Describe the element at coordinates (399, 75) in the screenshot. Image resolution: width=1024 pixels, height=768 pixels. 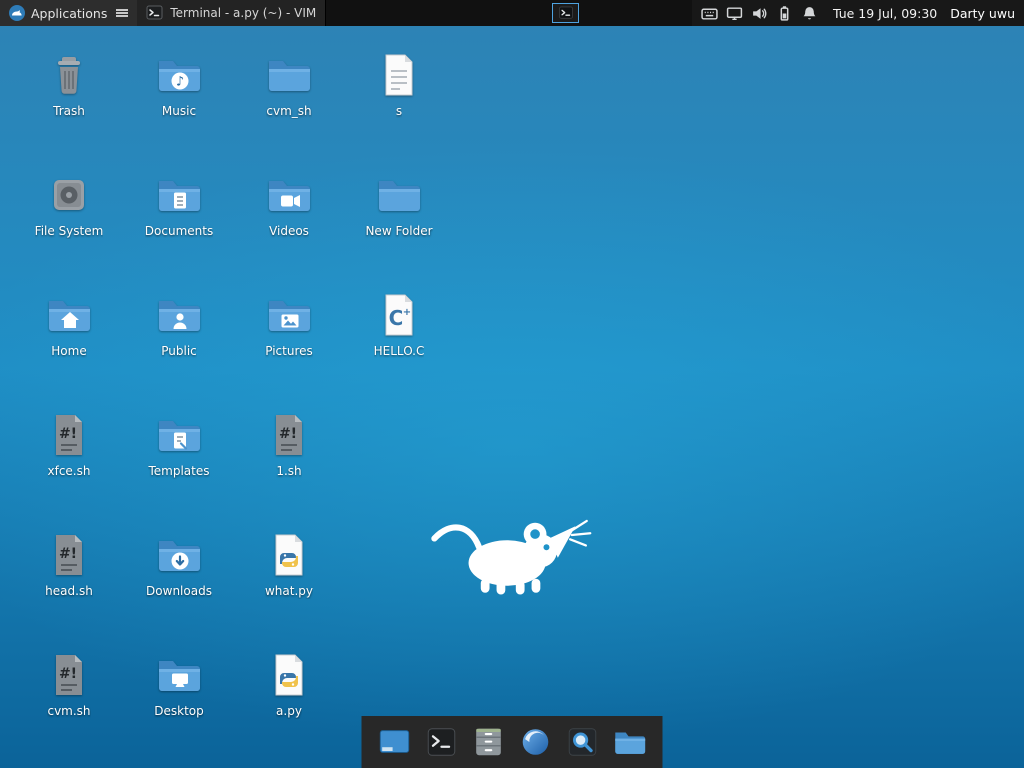
I see `file-icon` at that location.